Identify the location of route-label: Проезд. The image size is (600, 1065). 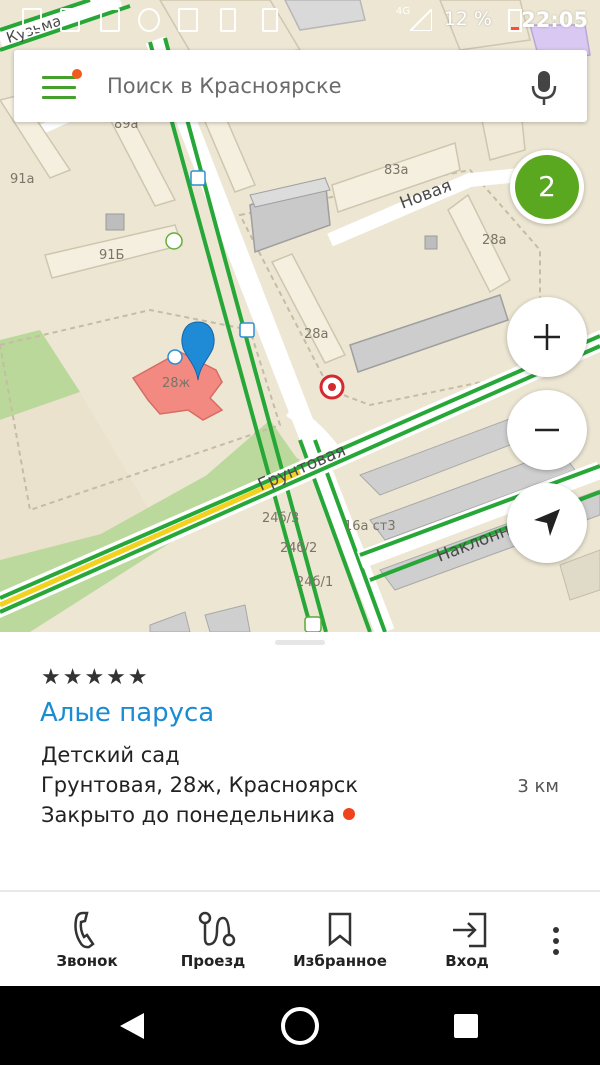
(213, 961).